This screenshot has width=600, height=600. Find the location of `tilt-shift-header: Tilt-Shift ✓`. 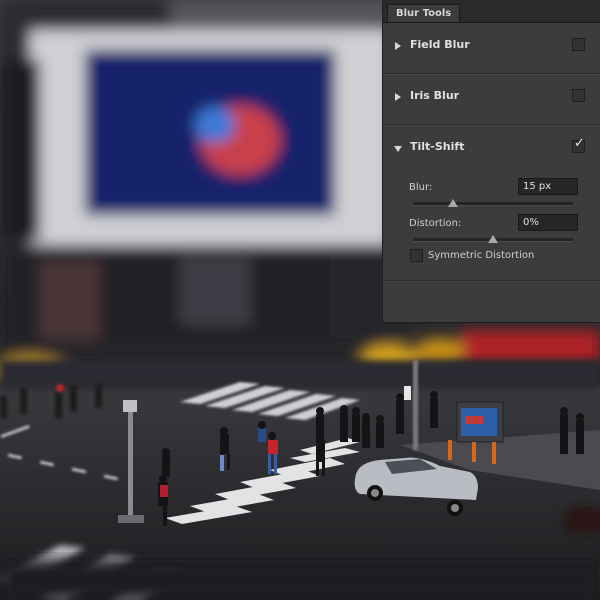

tilt-shift-header: Tilt-Shift ✓ is located at coordinates (491, 147).